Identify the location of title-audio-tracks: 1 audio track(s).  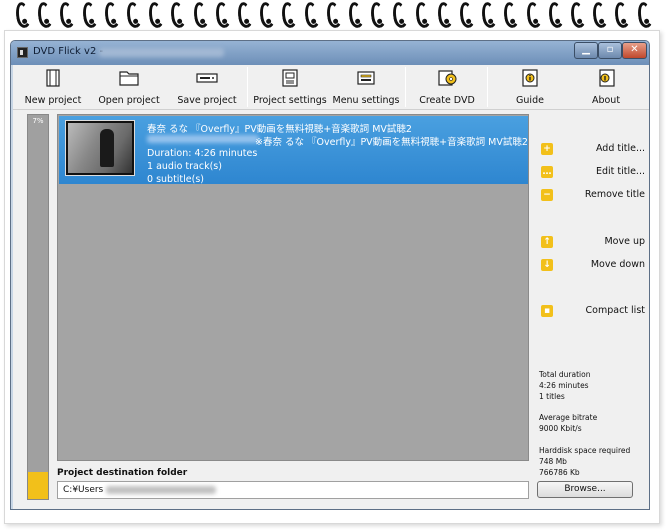
(184, 166).